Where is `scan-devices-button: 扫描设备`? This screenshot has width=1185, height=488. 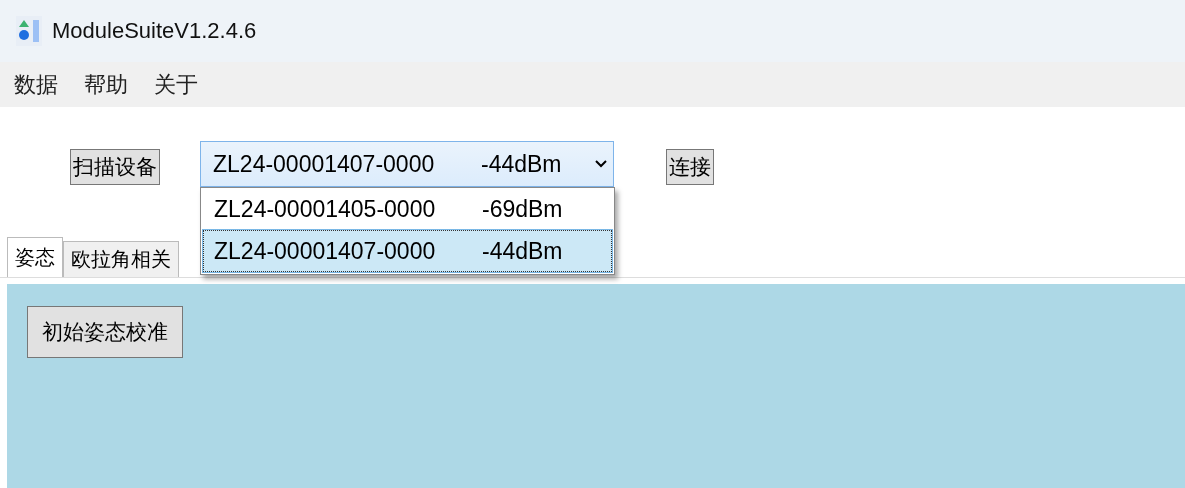 scan-devices-button: 扫描设备 is located at coordinates (115, 167).